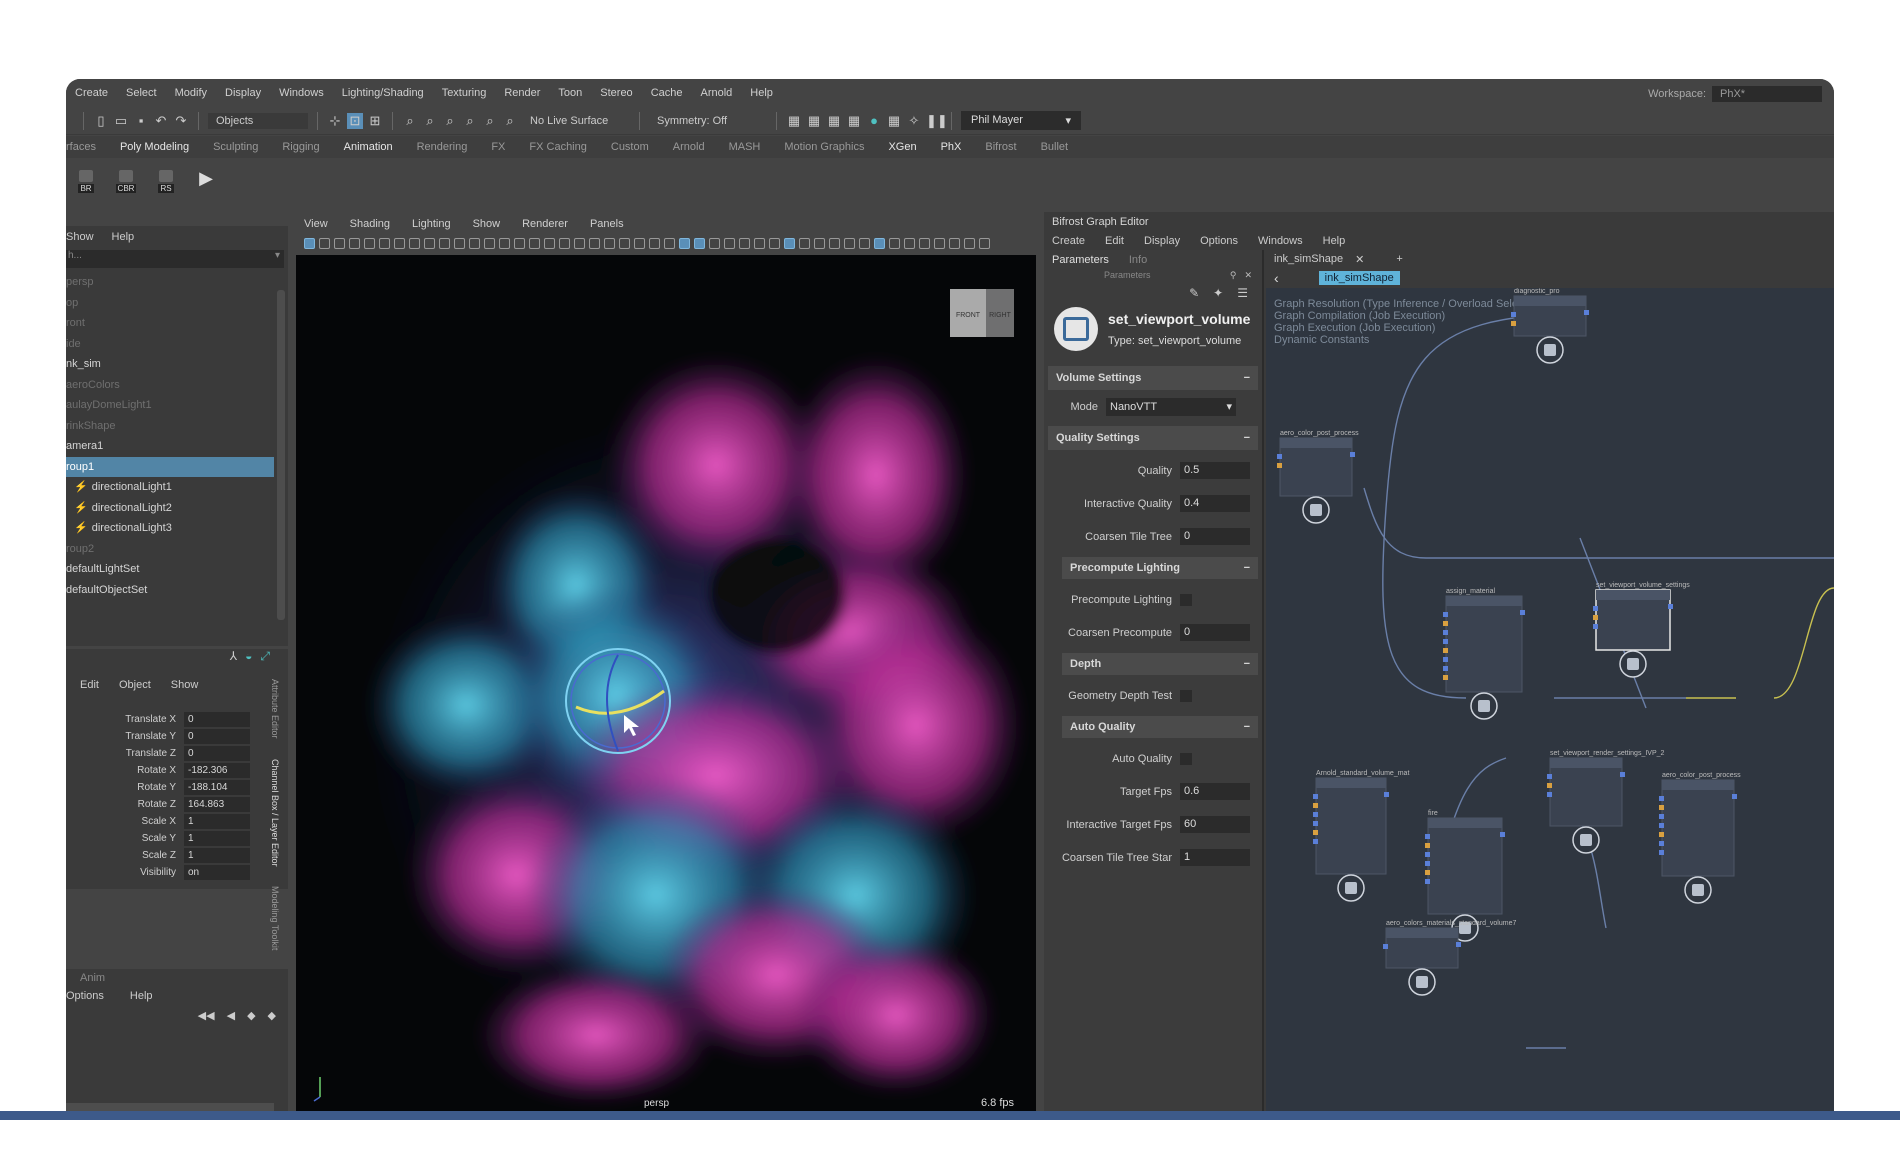 This screenshot has height=1150, width=1900. I want to click on shelf-tab-custom: Custom, so click(630, 147).